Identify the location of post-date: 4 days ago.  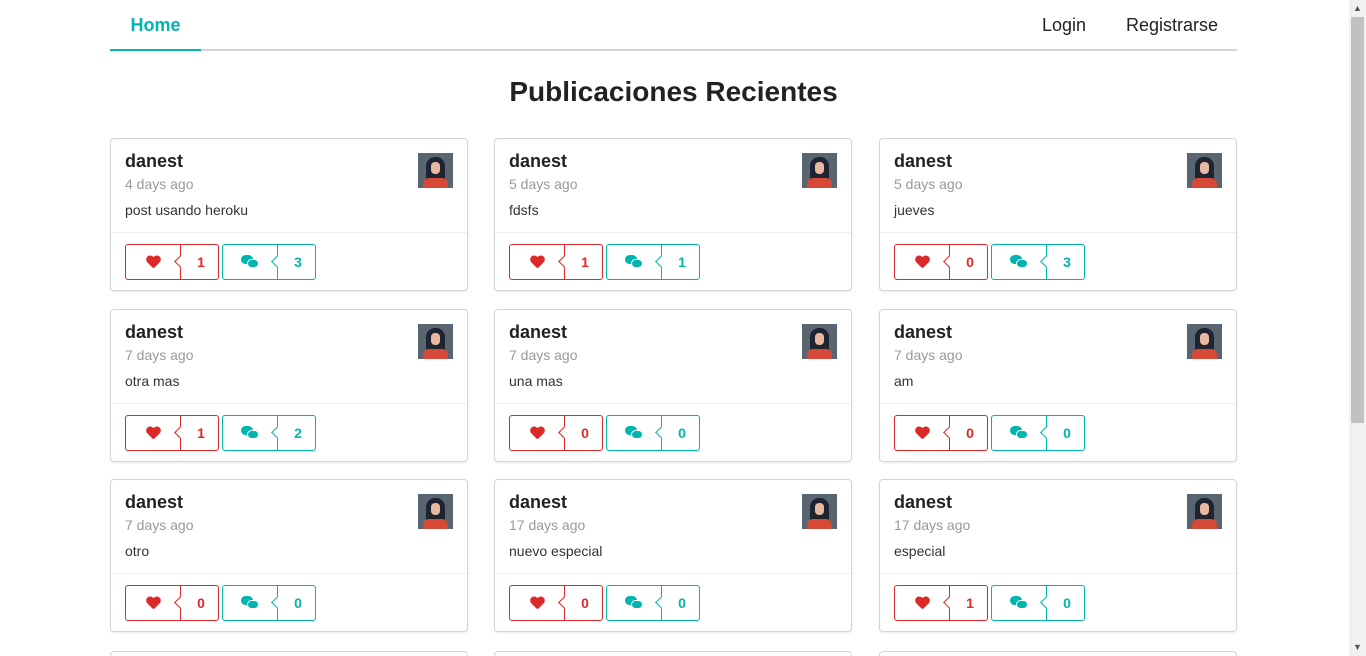
(159, 184).